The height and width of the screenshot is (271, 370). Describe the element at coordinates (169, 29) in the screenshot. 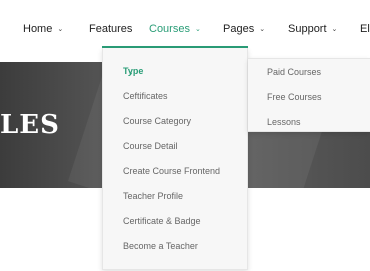

I see `nav-courses-label: Courses` at that location.